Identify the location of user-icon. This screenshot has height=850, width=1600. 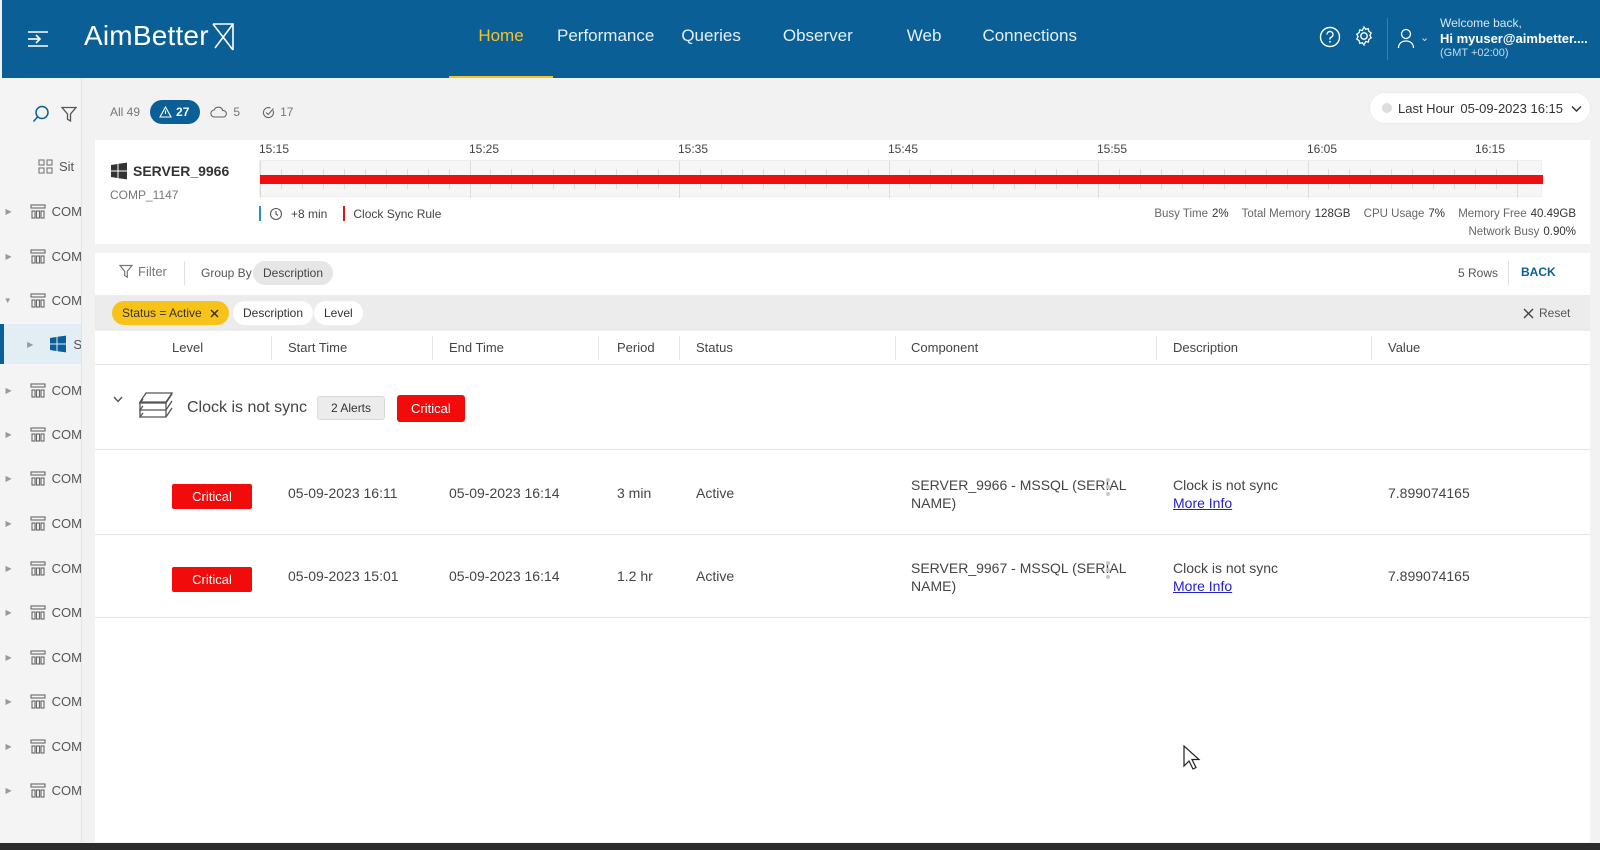
(1406, 40).